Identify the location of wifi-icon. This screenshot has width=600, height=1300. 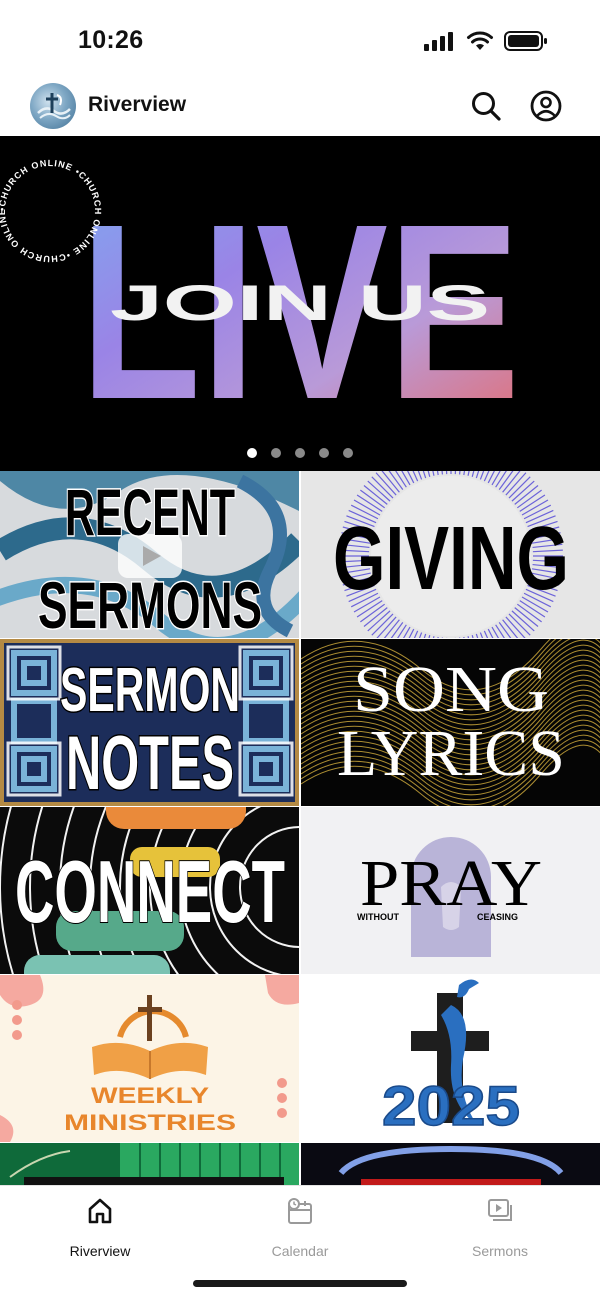
(480, 40).